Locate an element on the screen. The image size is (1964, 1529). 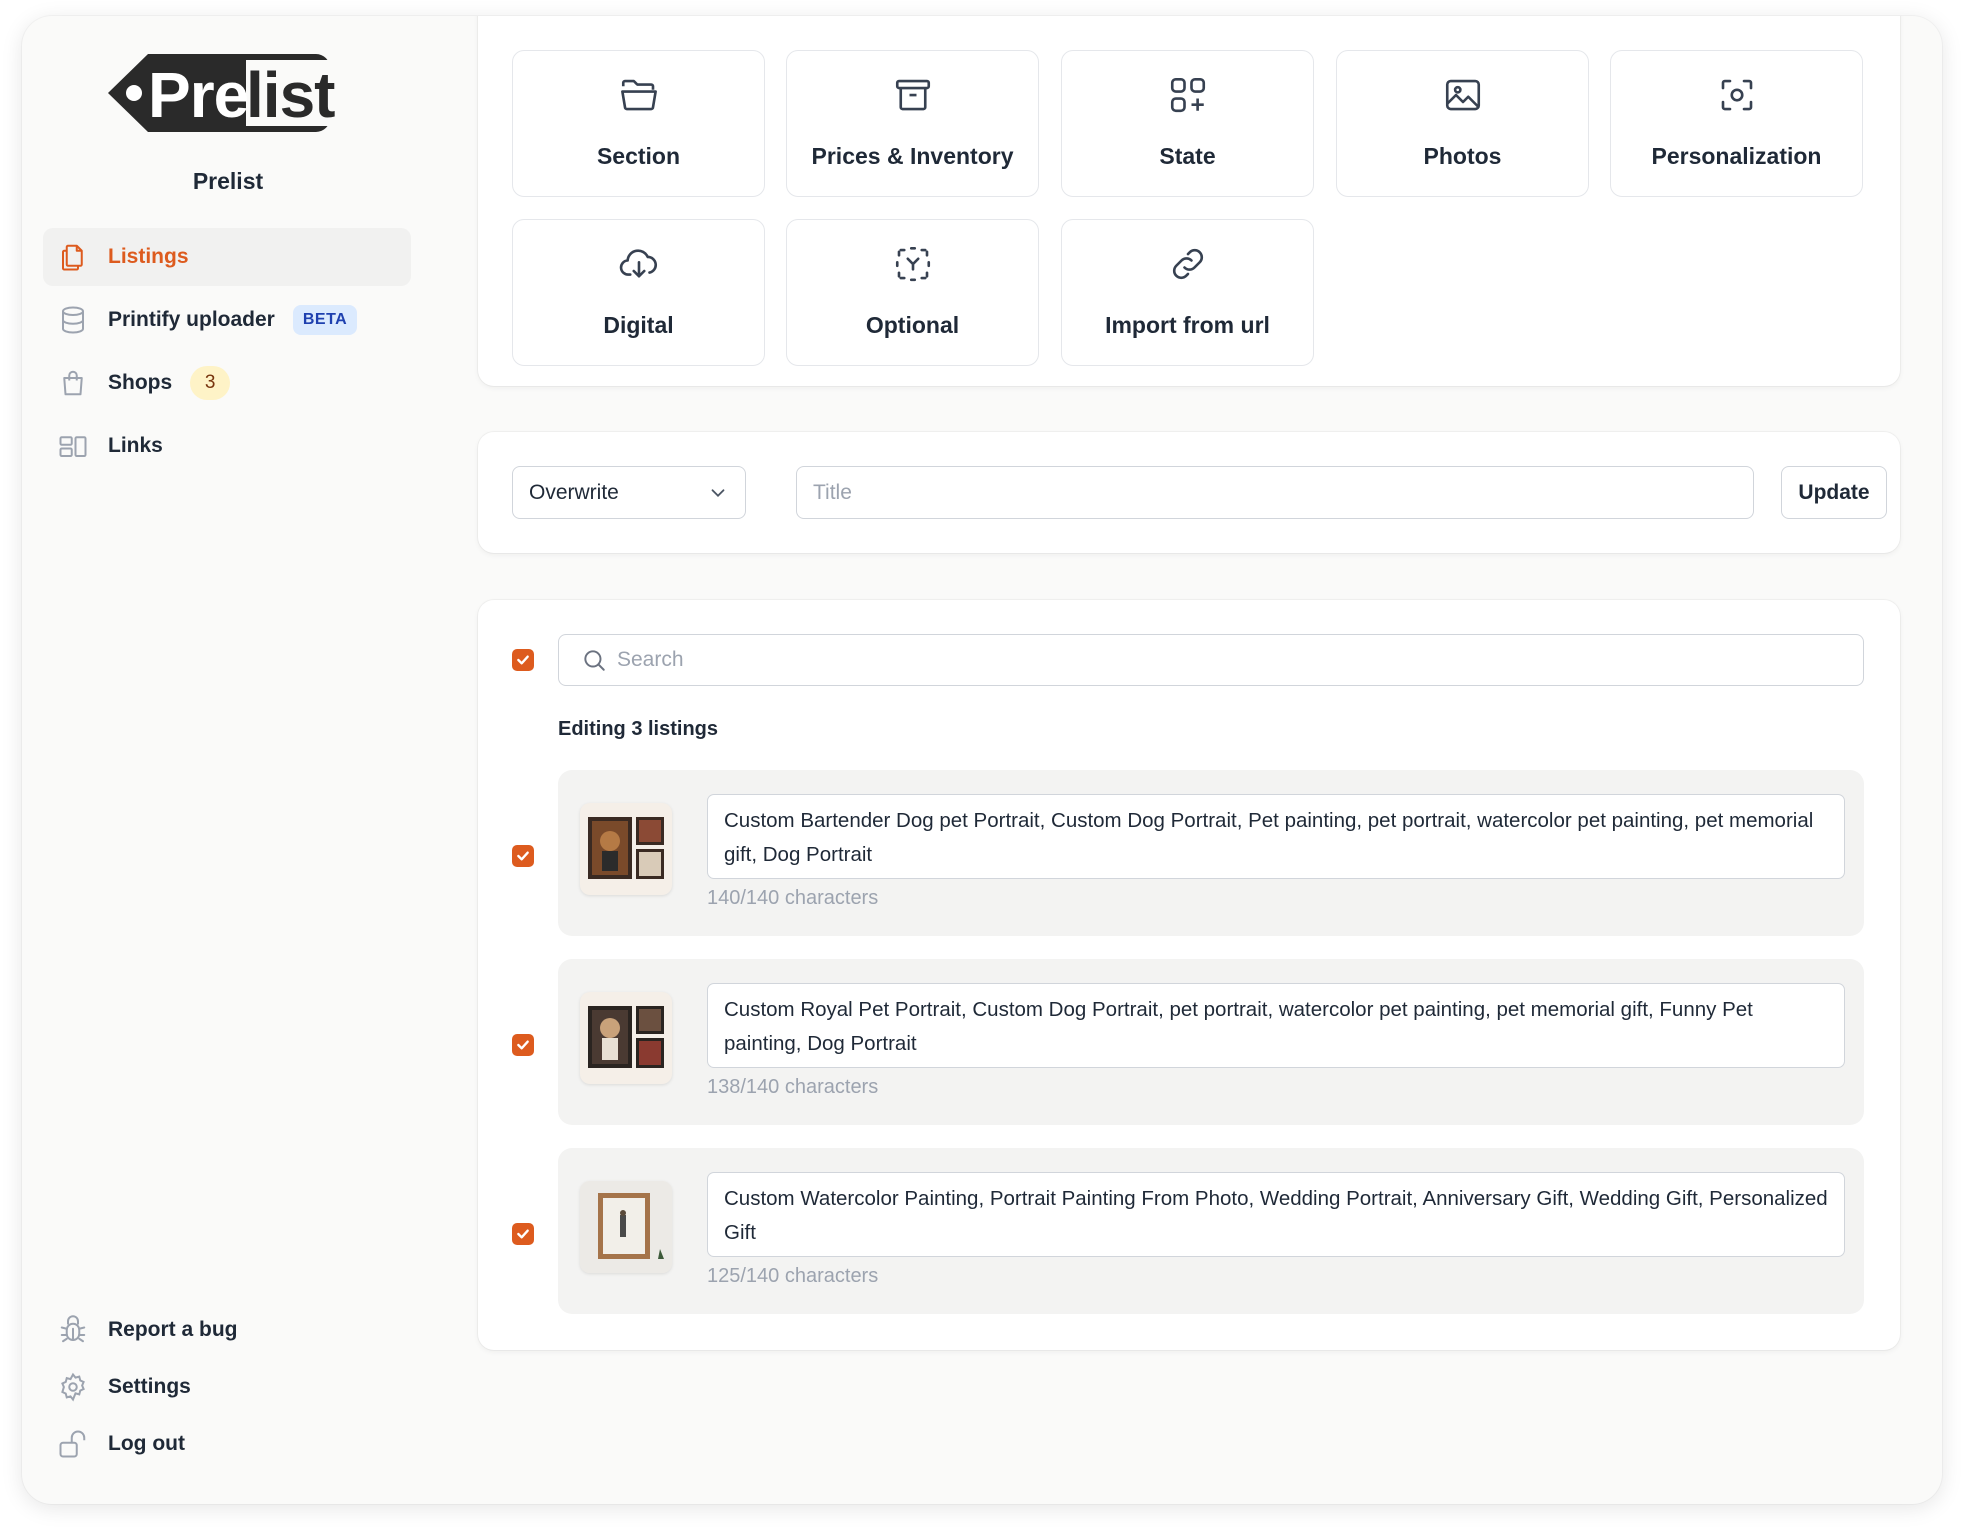
dashed-box-icon is located at coordinates (913, 264).